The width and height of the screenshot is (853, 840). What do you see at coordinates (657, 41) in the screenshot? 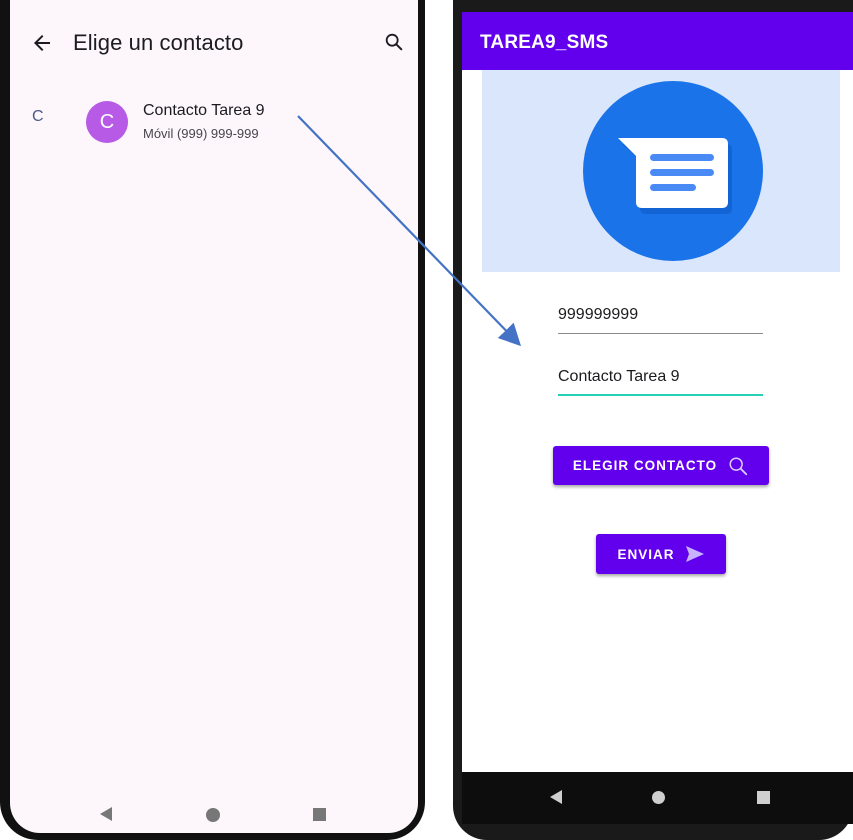
I see `app-bar: TAREA9_SMS` at bounding box center [657, 41].